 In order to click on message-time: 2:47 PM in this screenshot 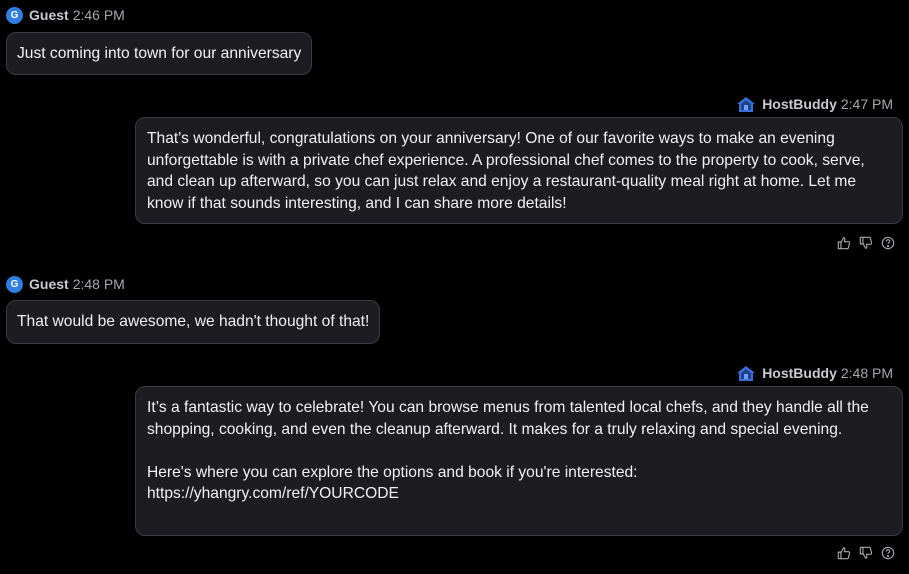, I will do `click(866, 104)`.